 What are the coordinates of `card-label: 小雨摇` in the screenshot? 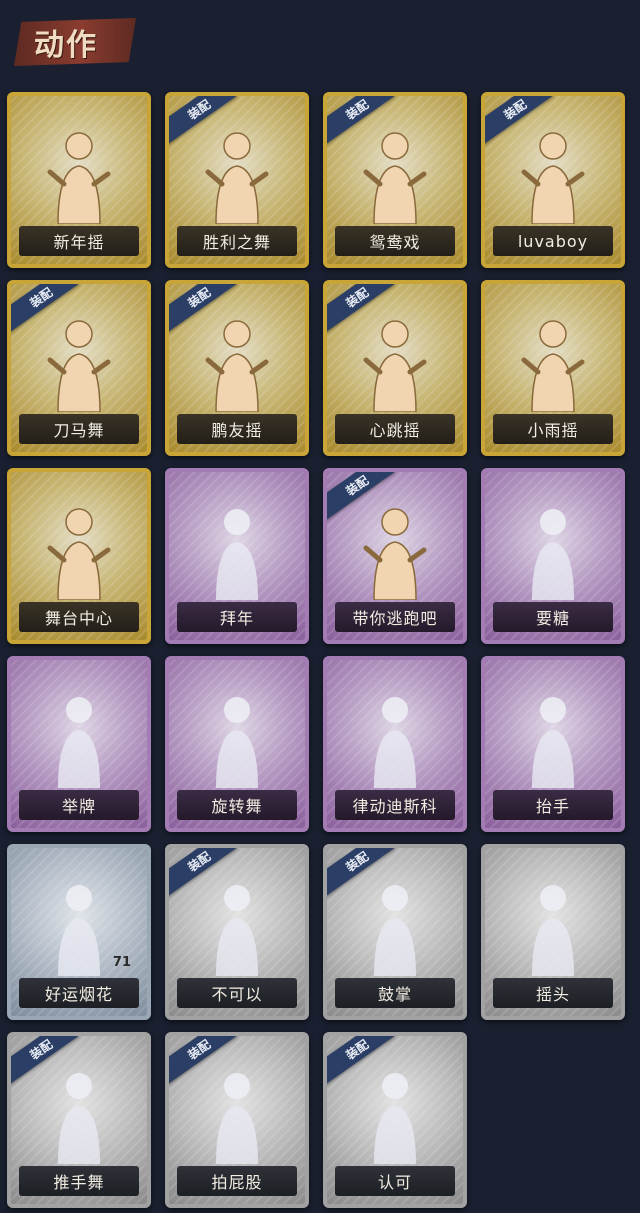 It's located at (553, 430).